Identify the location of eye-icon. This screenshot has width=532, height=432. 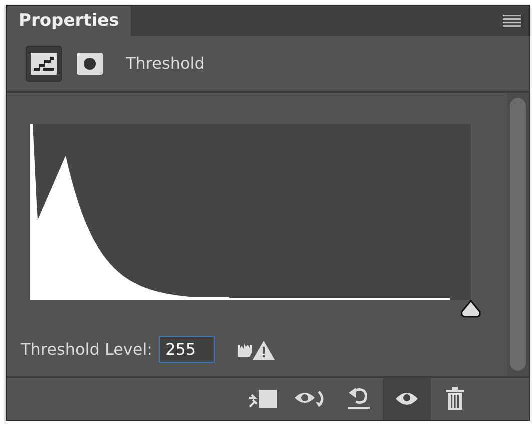
(407, 399).